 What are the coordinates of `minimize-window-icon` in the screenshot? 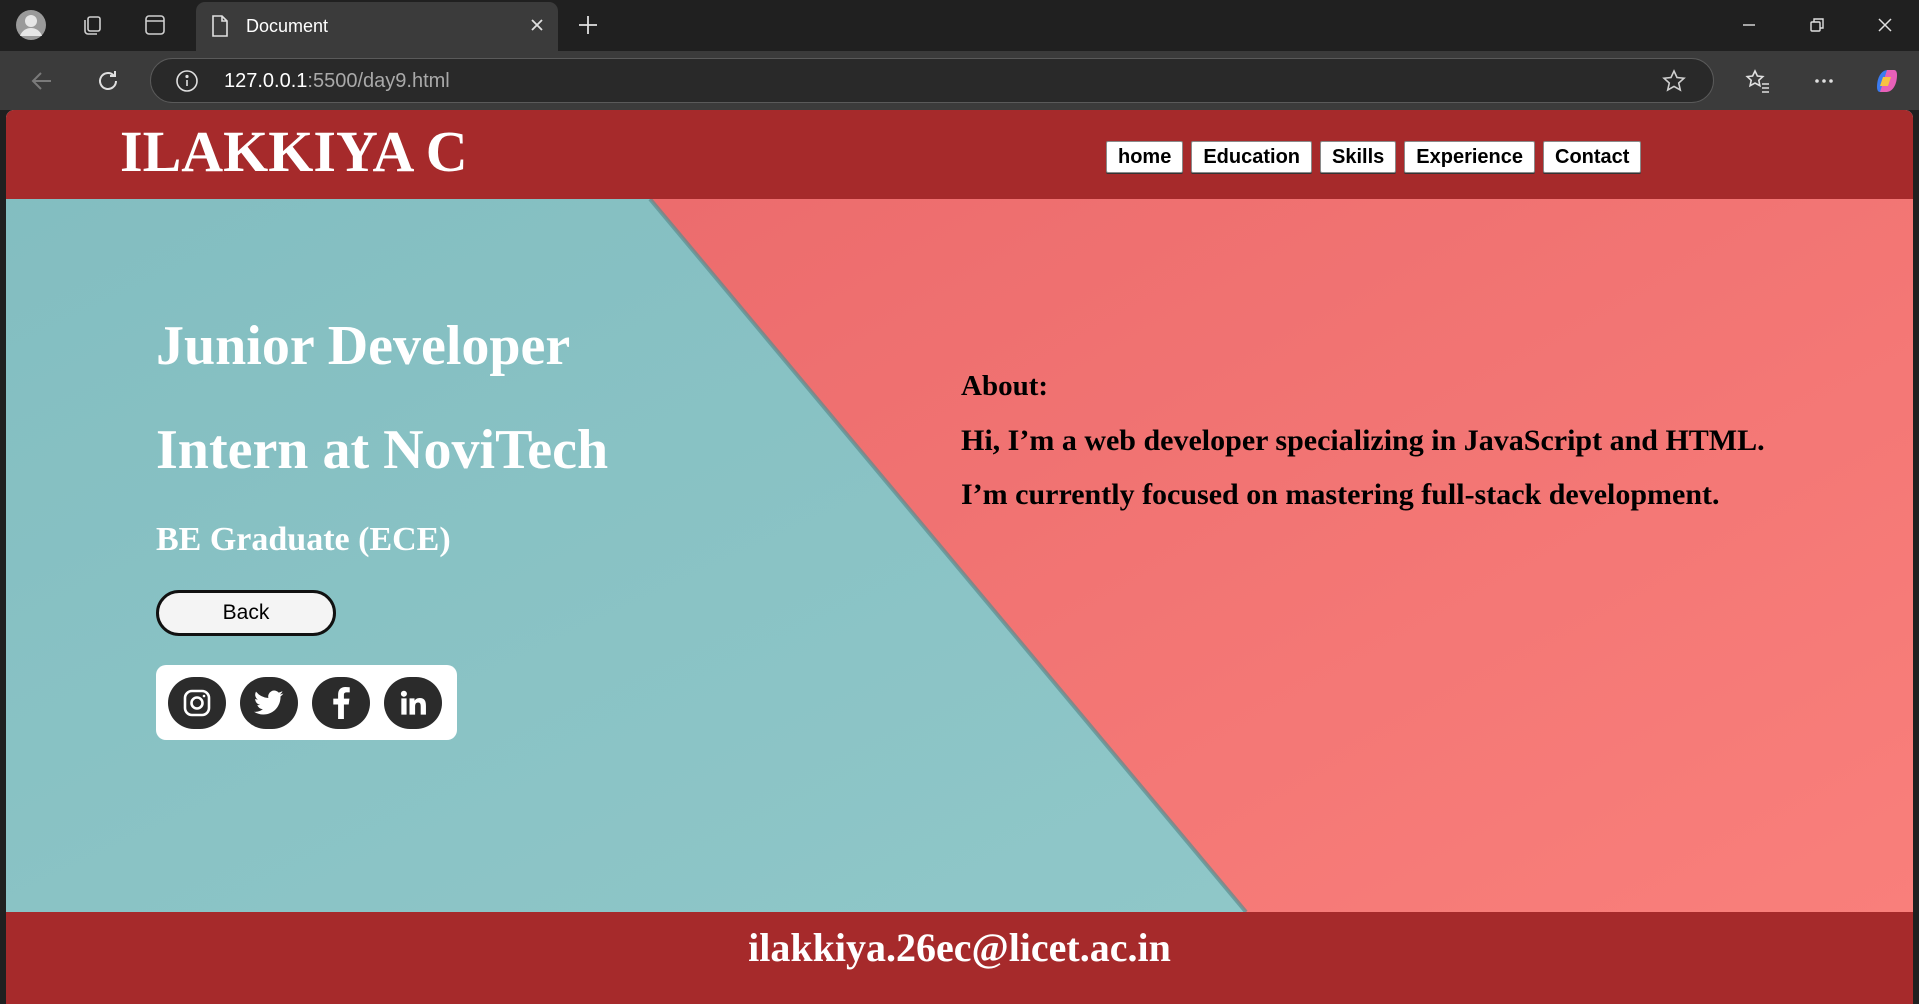 It's located at (1749, 25).